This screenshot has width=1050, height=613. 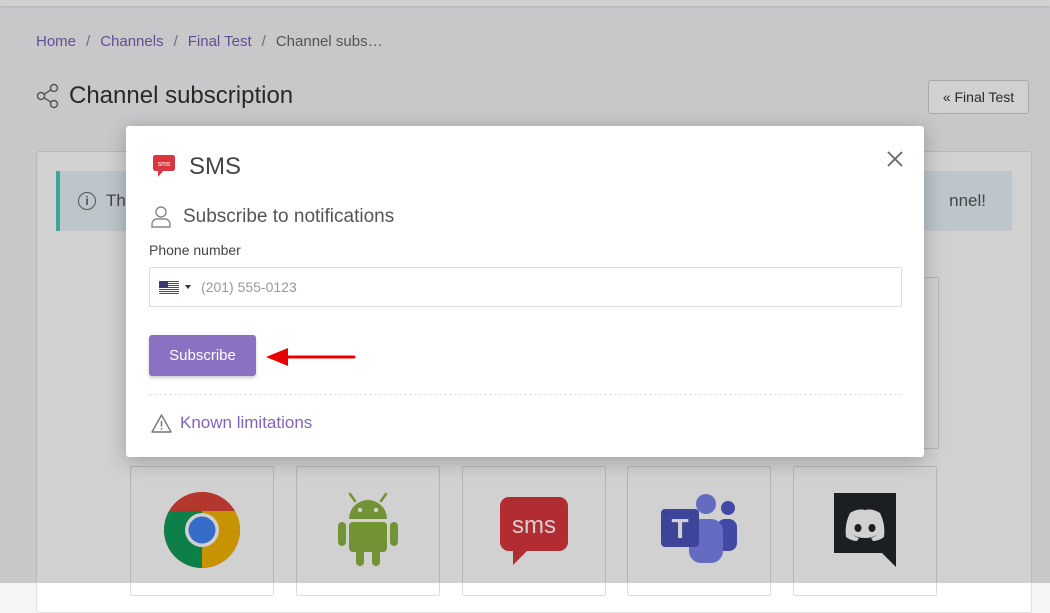 What do you see at coordinates (169, 287) in the screenshot?
I see `us-flag-icon` at bounding box center [169, 287].